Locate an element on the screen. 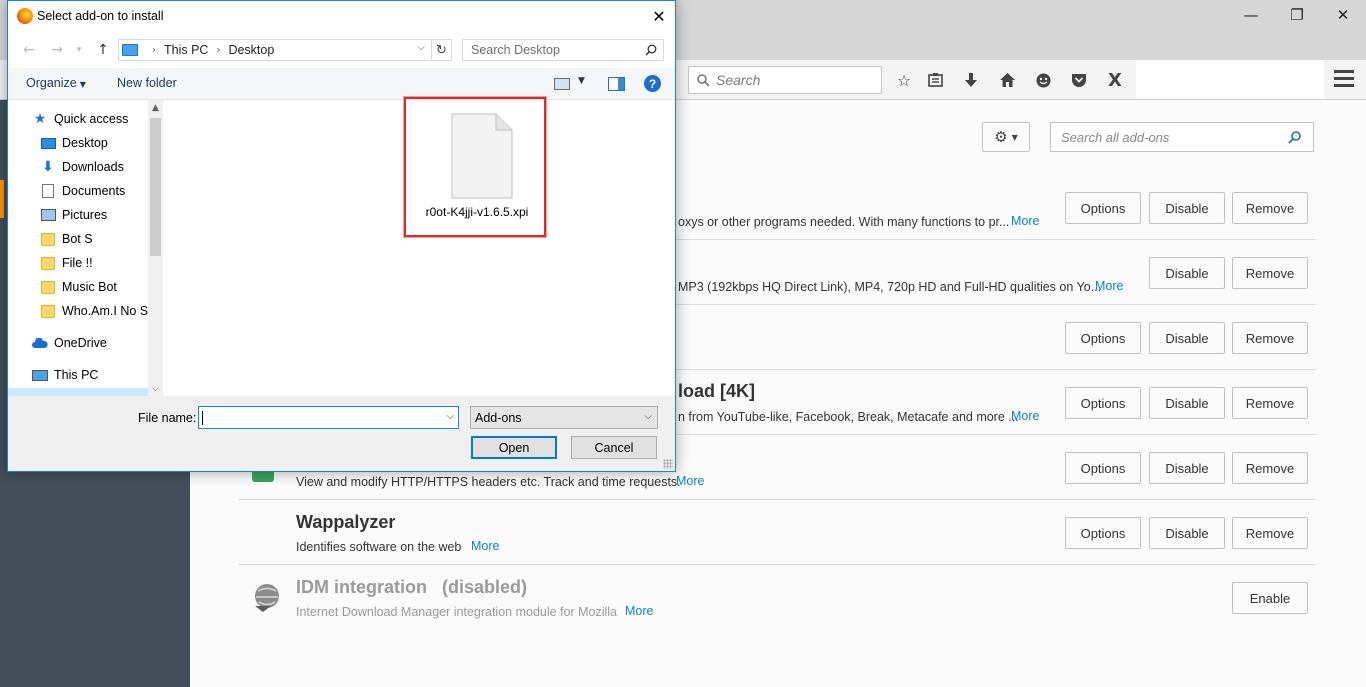 The width and height of the screenshot is (1366, 687). nav-folder: File !! is located at coordinates (66, 263).